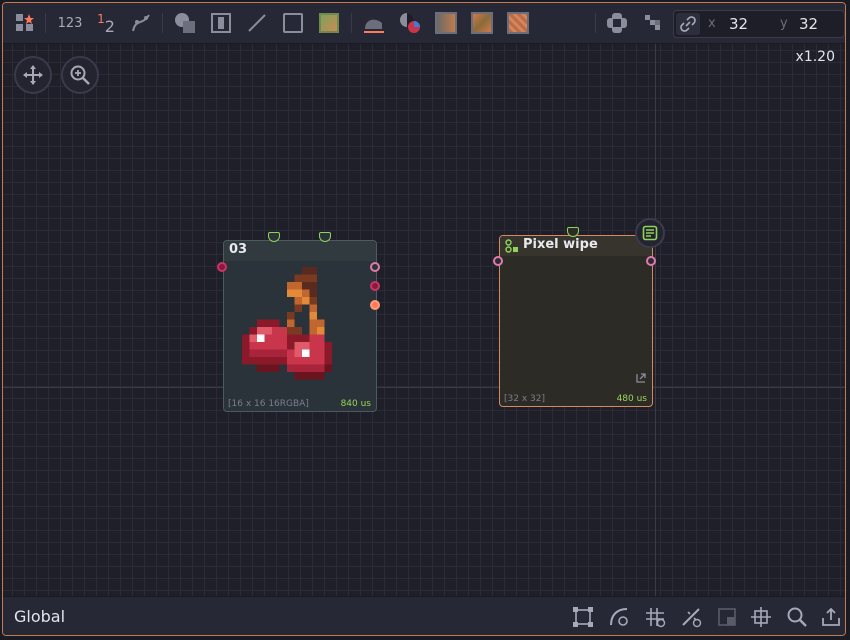 This screenshot has width=850, height=640. I want to click on width-field: 32, so click(738, 24).